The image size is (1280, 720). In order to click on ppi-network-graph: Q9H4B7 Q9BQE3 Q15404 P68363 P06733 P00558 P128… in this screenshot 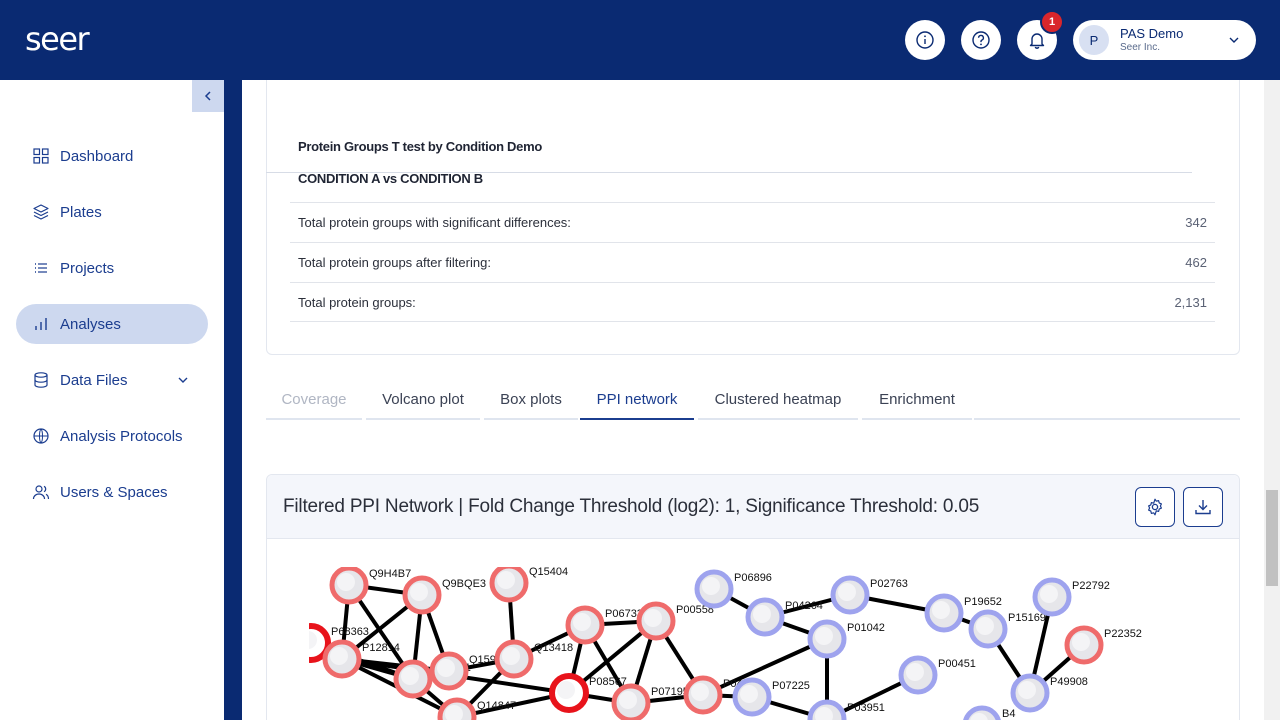, I will do `click(749, 643)`.